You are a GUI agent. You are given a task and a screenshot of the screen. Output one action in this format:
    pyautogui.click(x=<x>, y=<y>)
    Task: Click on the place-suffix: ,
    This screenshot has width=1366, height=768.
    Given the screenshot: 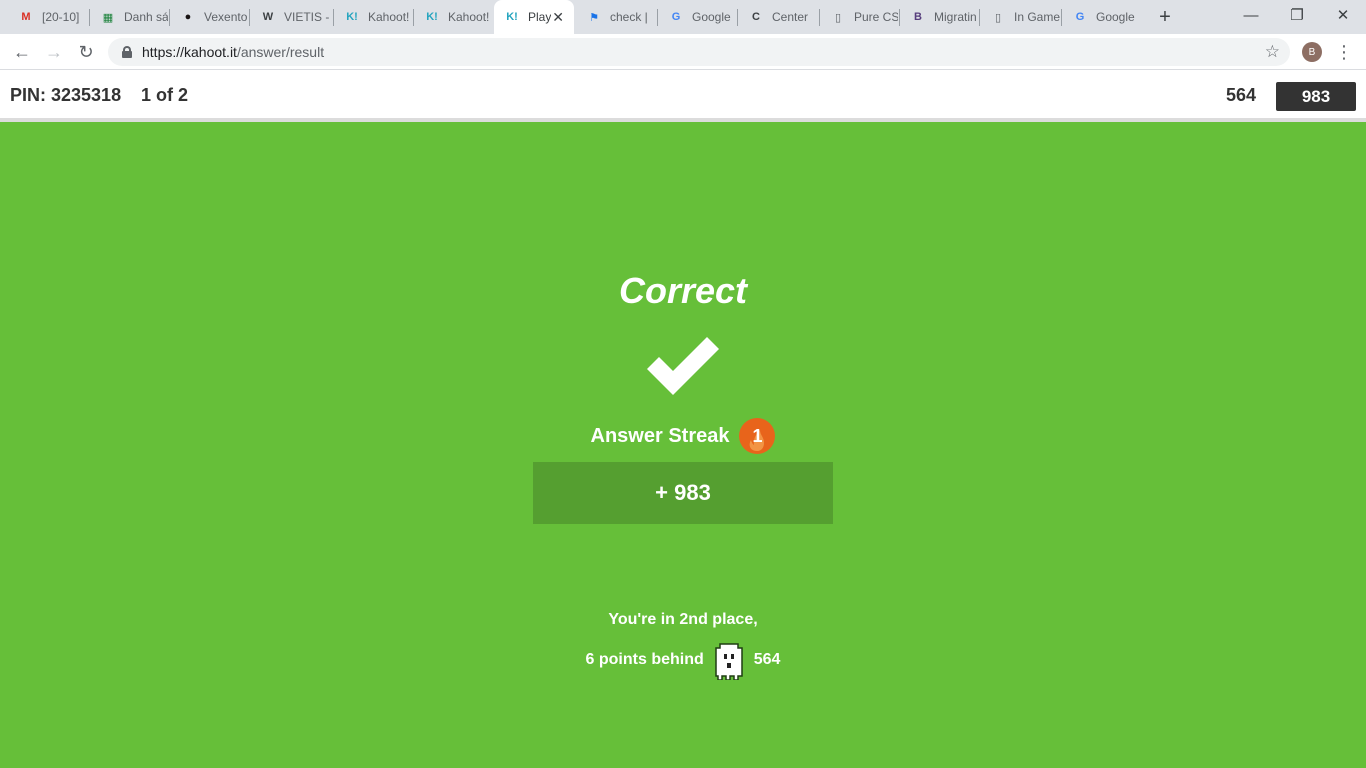 What is the action you would take?
    pyautogui.click(x=755, y=619)
    